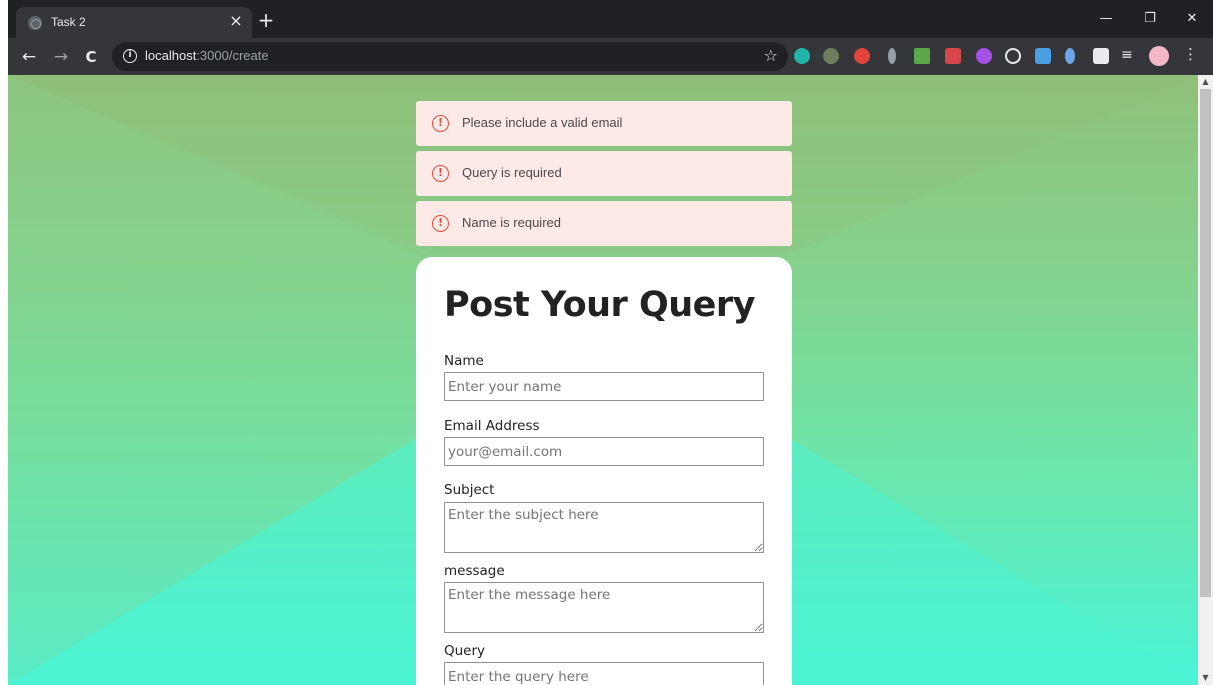 The height and width of the screenshot is (685, 1213). I want to click on extension-pen-icon, so click(922, 56).